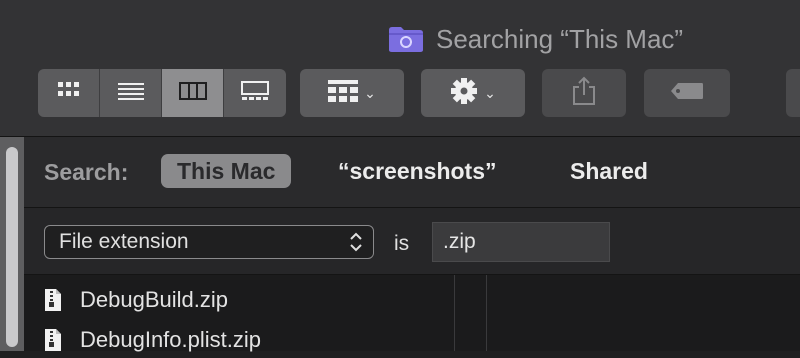 This screenshot has height=358, width=800. What do you see at coordinates (124, 241) in the screenshot?
I see `attribute-select-value: File extension` at bounding box center [124, 241].